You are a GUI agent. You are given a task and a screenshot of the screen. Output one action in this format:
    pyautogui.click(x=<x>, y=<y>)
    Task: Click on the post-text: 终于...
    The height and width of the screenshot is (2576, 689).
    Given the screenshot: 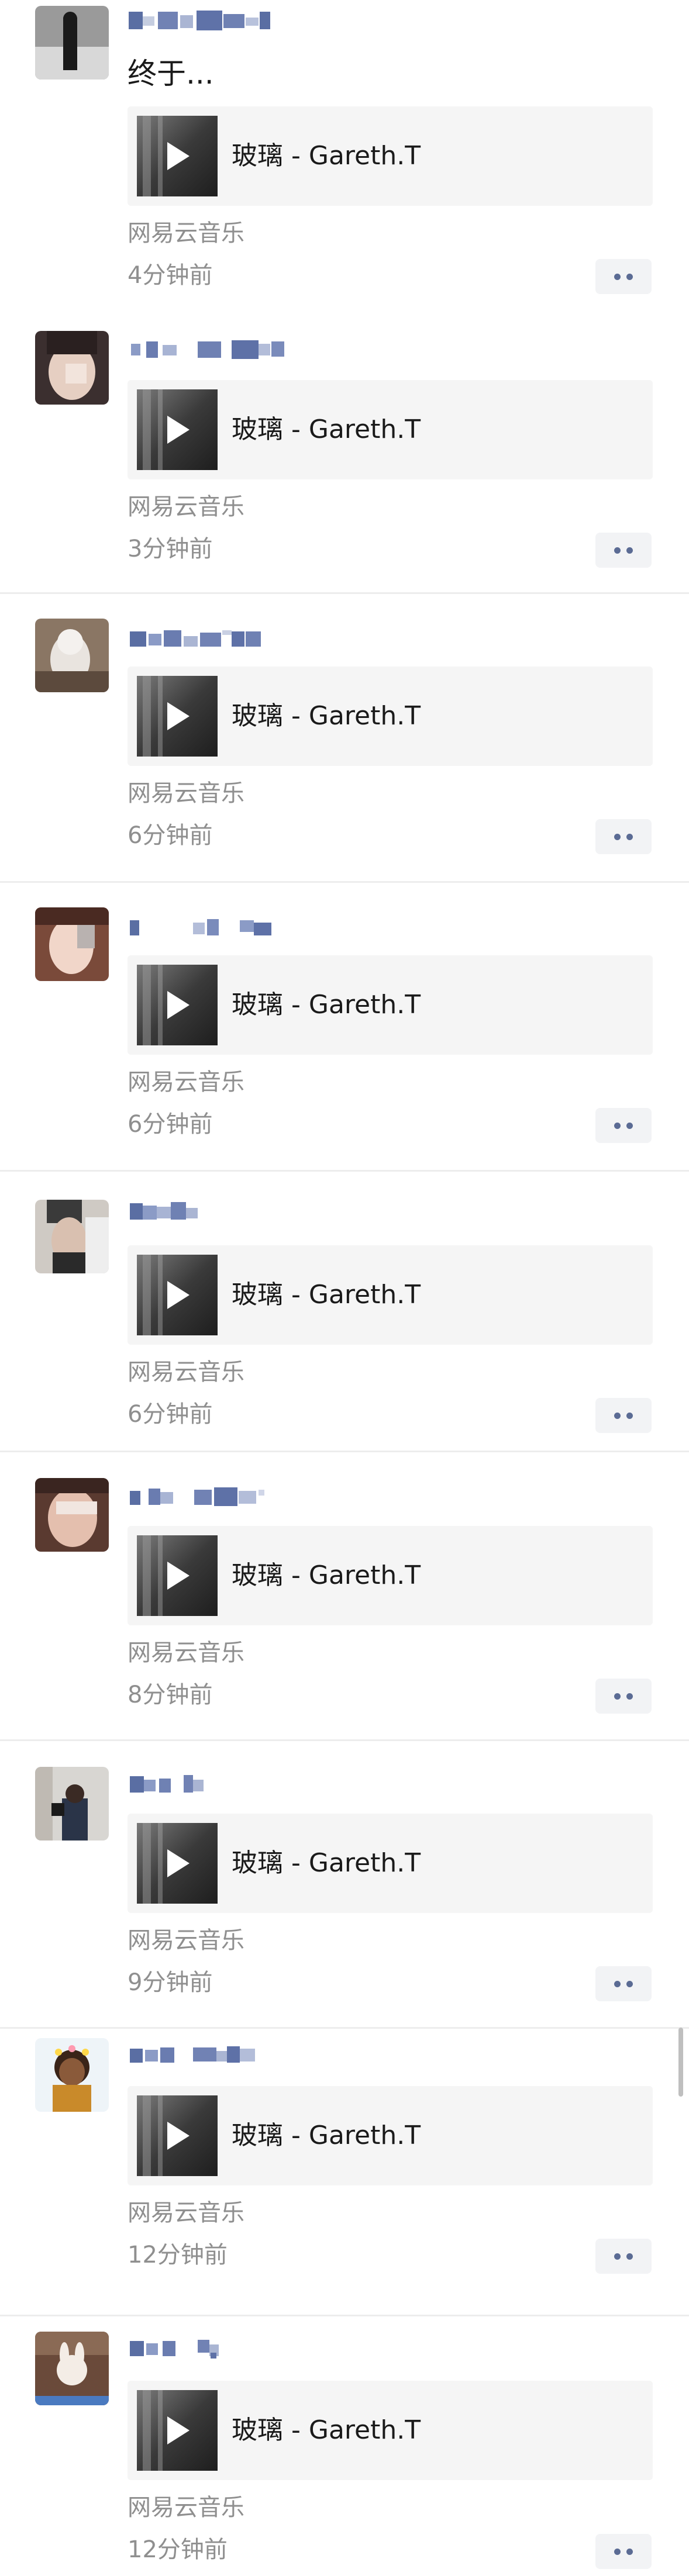 What is the action you would take?
    pyautogui.click(x=171, y=74)
    